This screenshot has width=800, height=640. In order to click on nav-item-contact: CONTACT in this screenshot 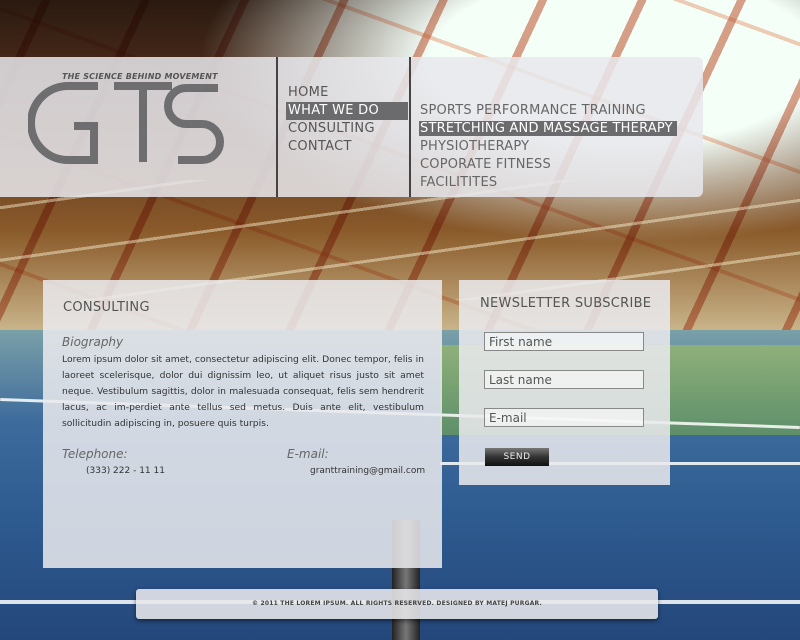, I will do `click(347, 147)`.